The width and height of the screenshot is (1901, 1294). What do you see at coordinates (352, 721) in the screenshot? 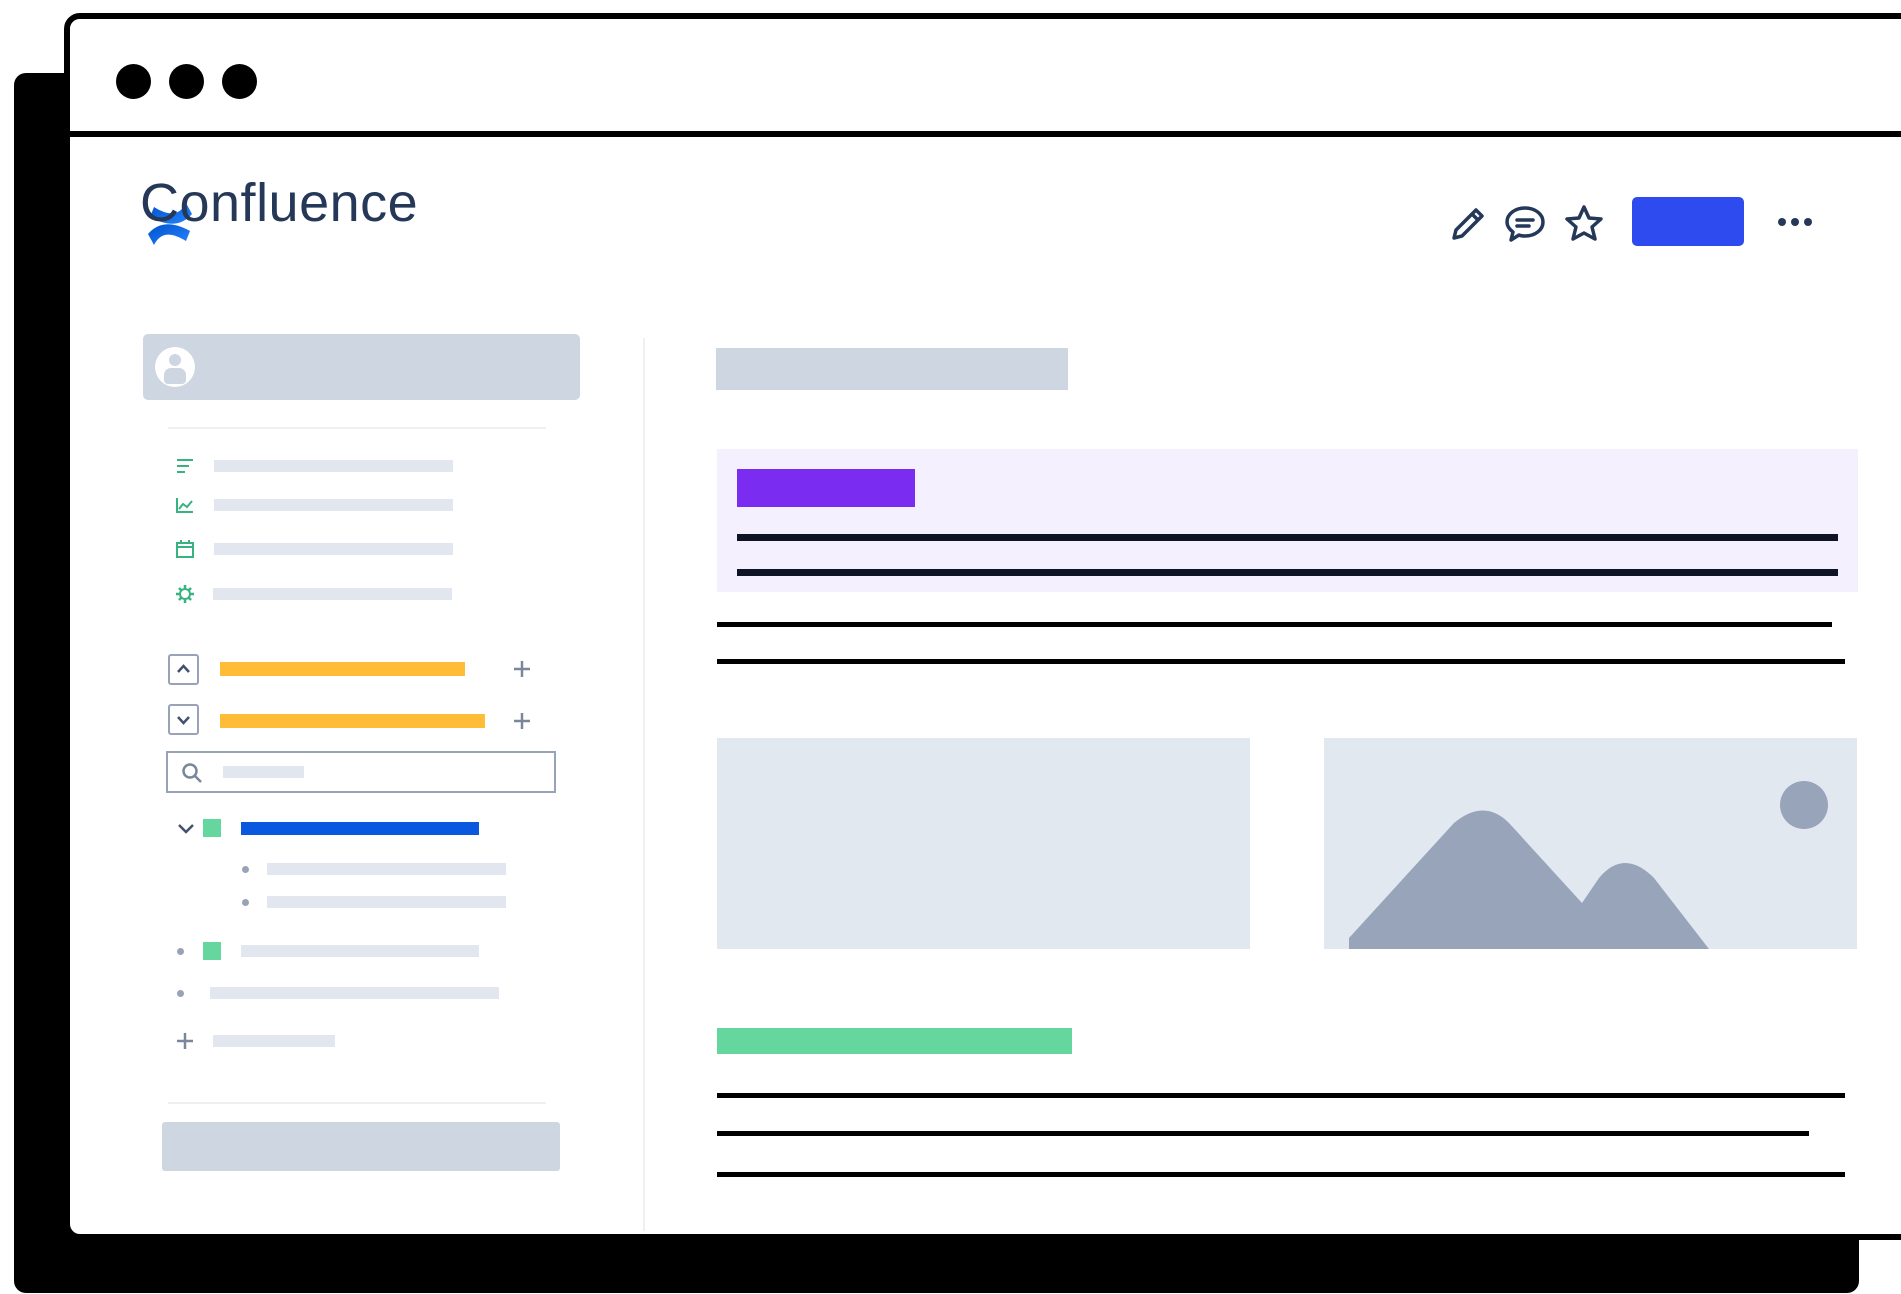
I see `sidebar-section-pages` at bounding box center [352, 721].